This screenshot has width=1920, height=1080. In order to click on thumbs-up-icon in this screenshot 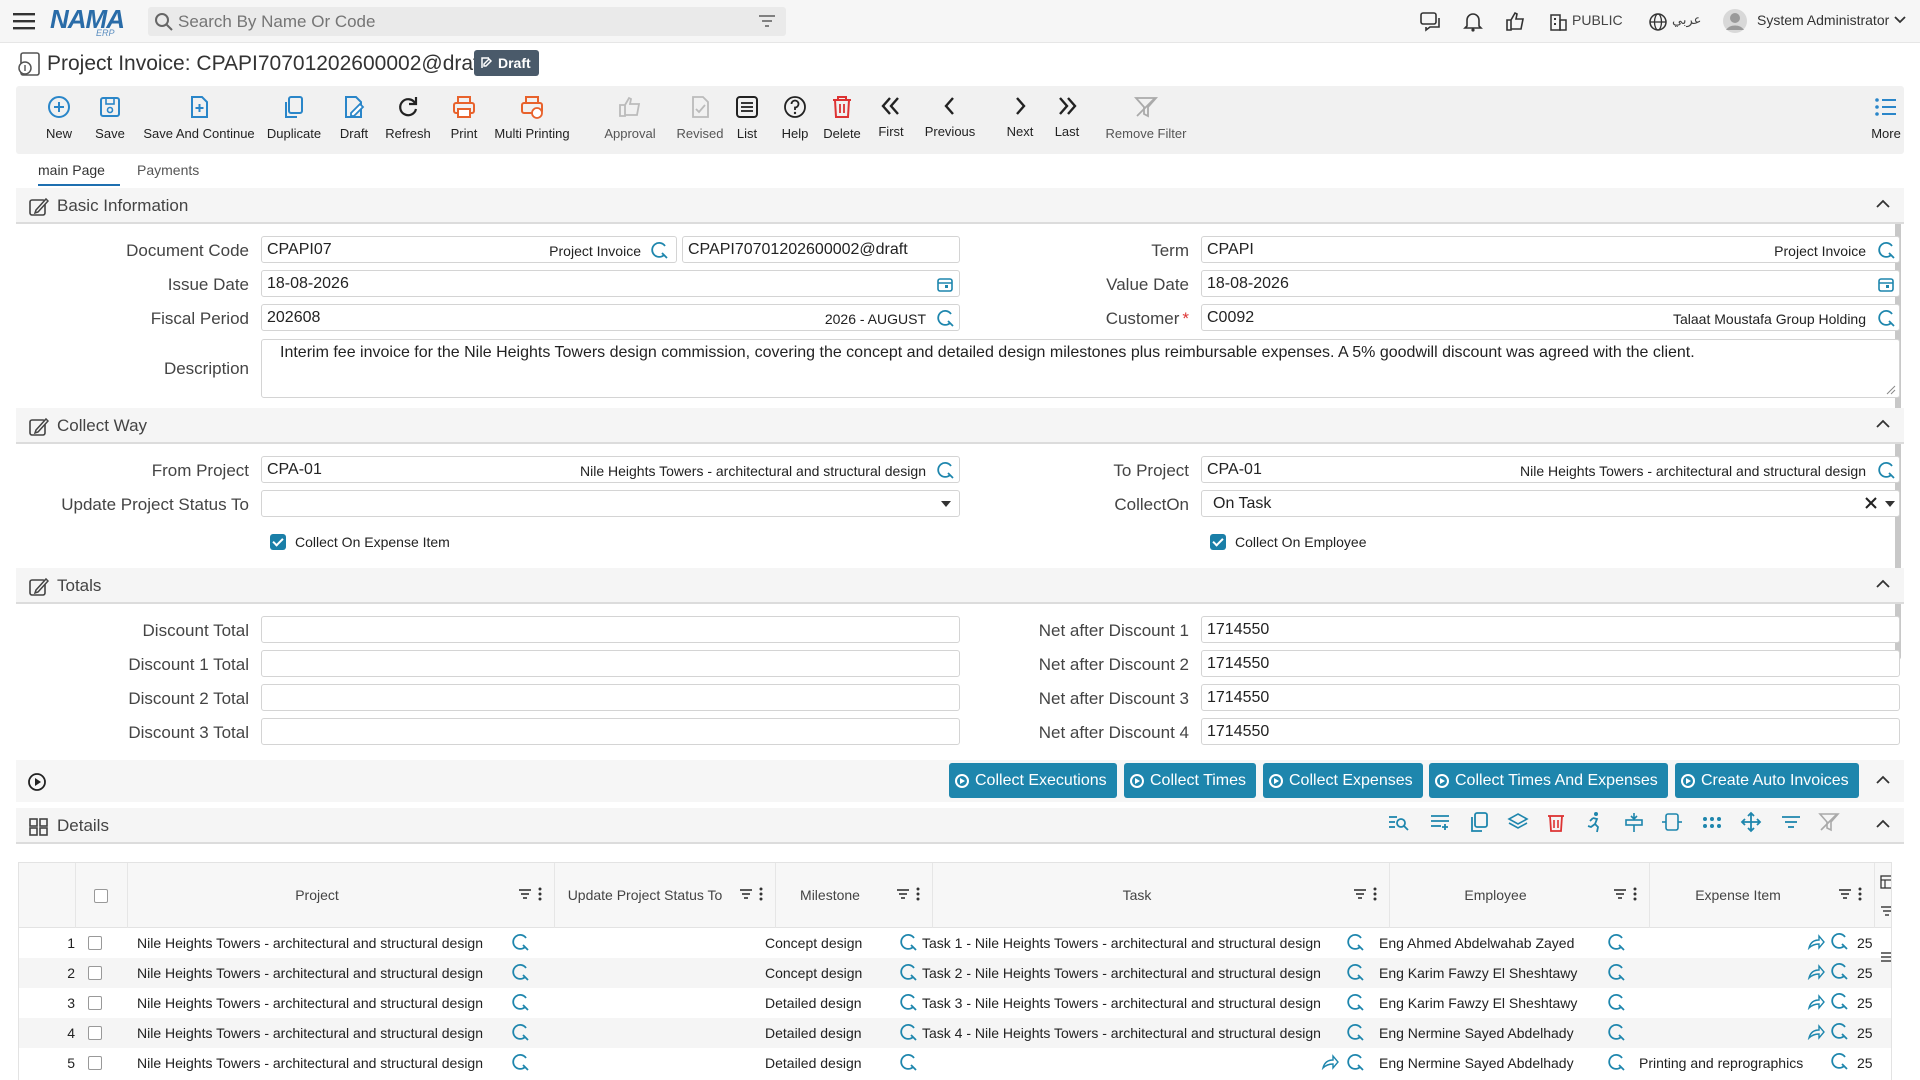, I will do `click(1515, 21)`.